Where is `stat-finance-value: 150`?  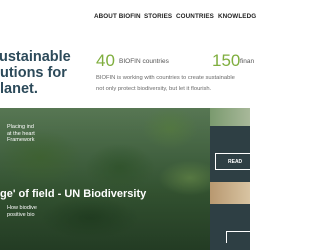 stat-finance-value: 150 is located at coordinates (226, 60).